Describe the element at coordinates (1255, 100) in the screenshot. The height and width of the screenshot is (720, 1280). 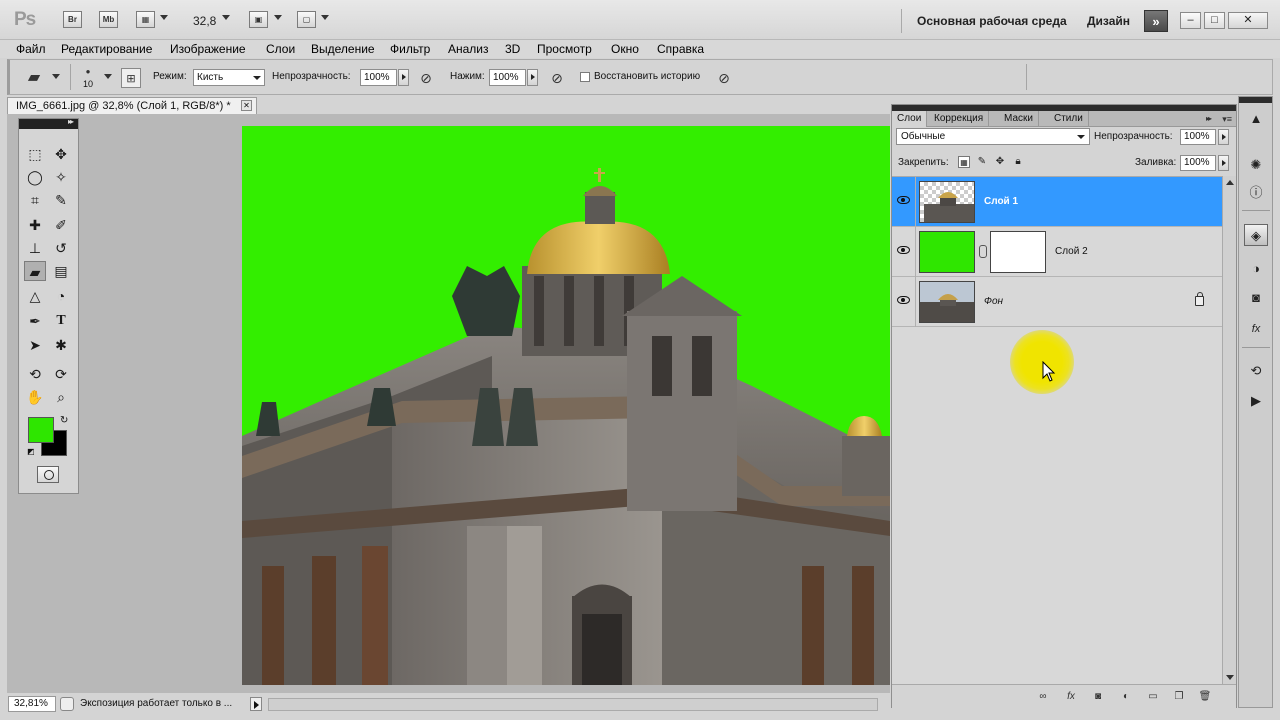
I see `dock-header` at that location.